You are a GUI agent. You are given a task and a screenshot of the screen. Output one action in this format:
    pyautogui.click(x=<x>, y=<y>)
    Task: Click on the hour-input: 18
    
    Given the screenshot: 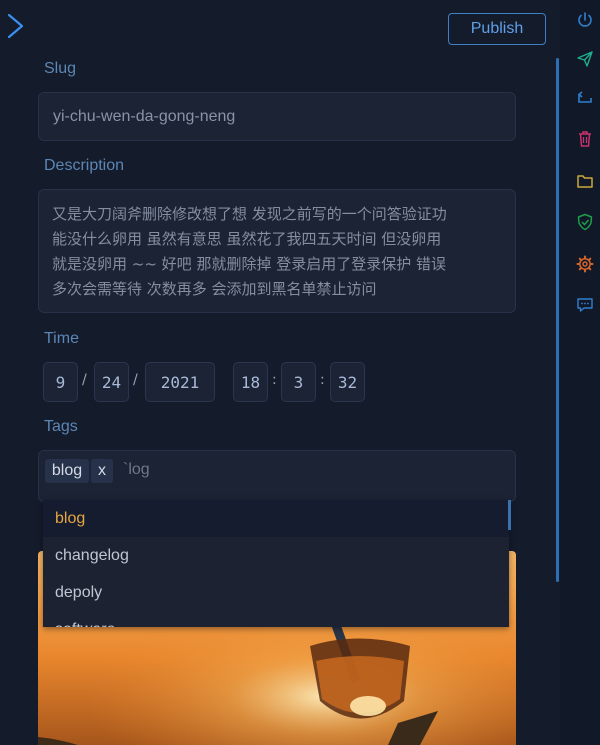 What is the action you would take?
    pyautogui.click(x=250, y=382)
    